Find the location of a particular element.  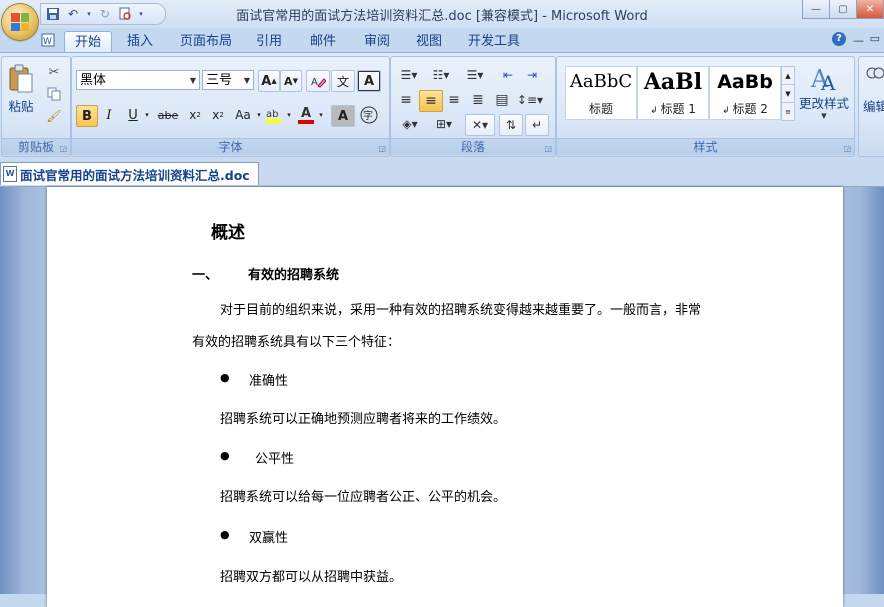

character-shading-icon: A is located at coordinates (343, 116).